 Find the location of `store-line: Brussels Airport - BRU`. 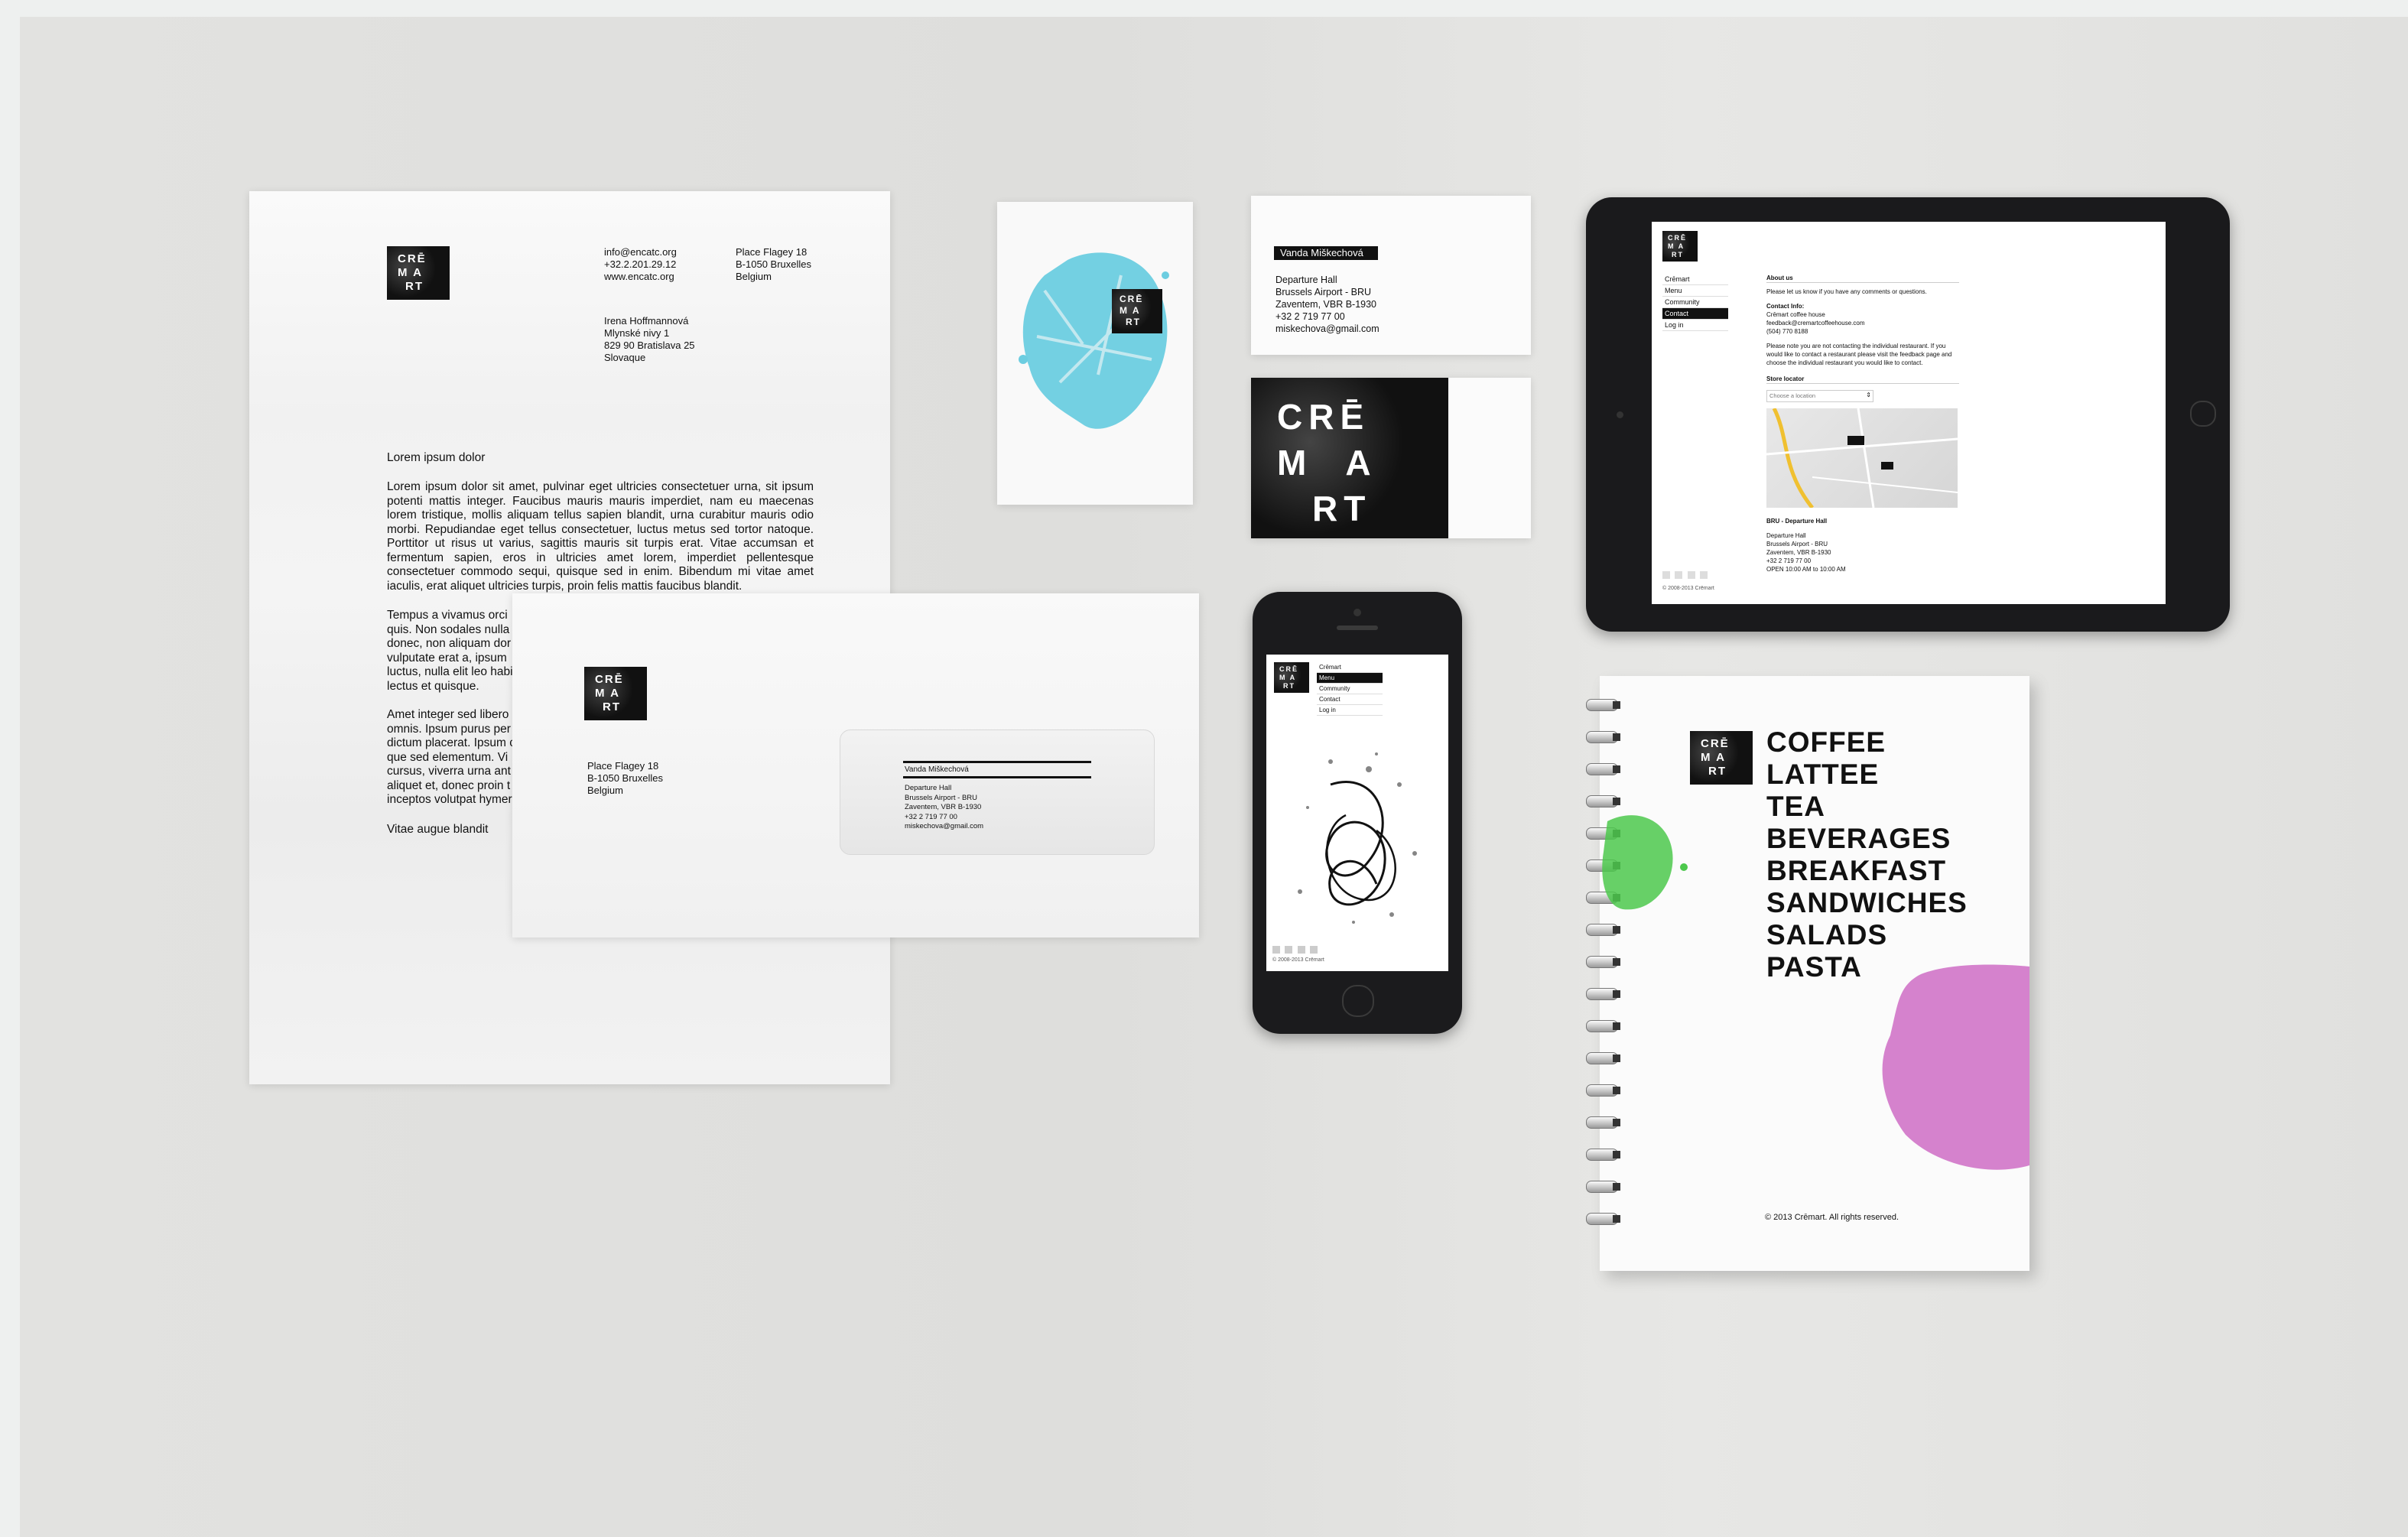

store-line: Brussels Airport - BRU is located at coordinates (1797, 544).